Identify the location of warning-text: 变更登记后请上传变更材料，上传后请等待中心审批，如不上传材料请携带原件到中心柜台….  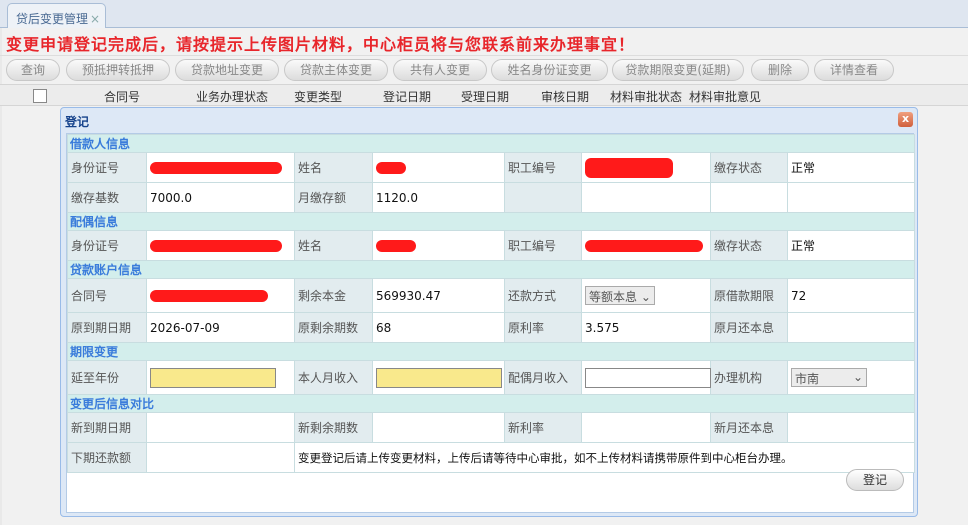
(604, 457).